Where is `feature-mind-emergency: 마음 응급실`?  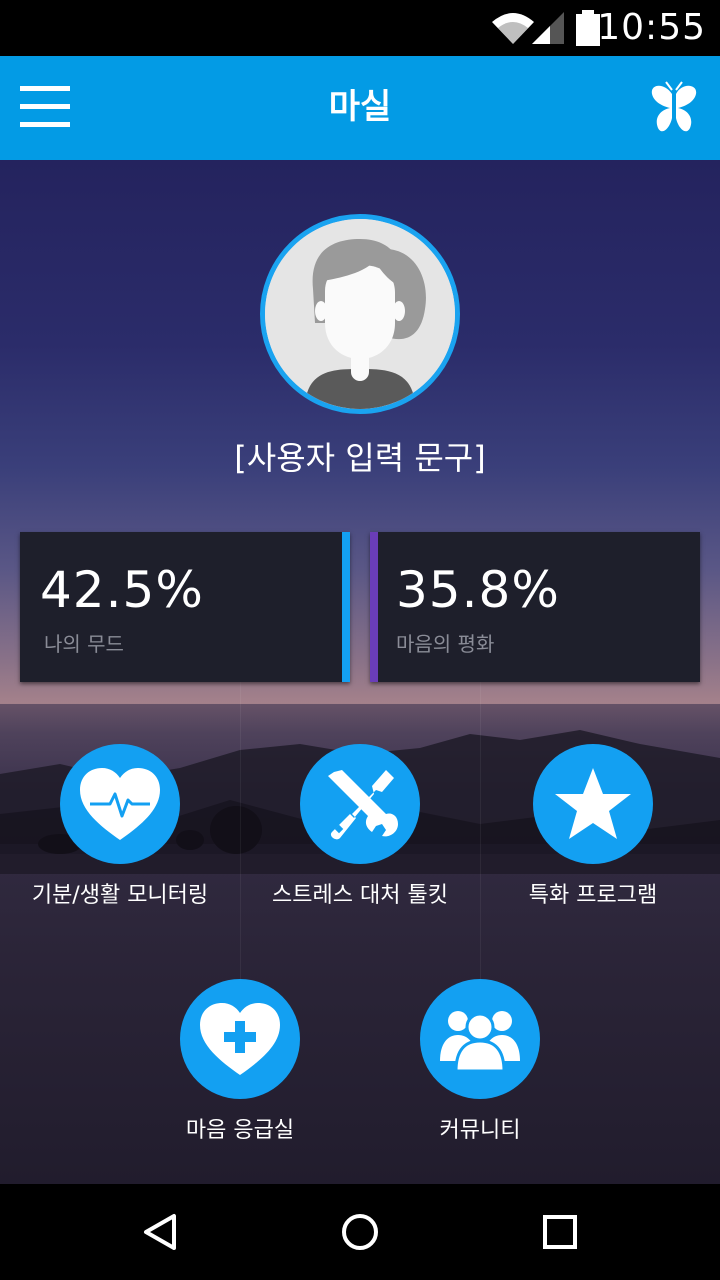 feature-mind-emergency: 마음 응급실 is located at coordinates (240, 1064).